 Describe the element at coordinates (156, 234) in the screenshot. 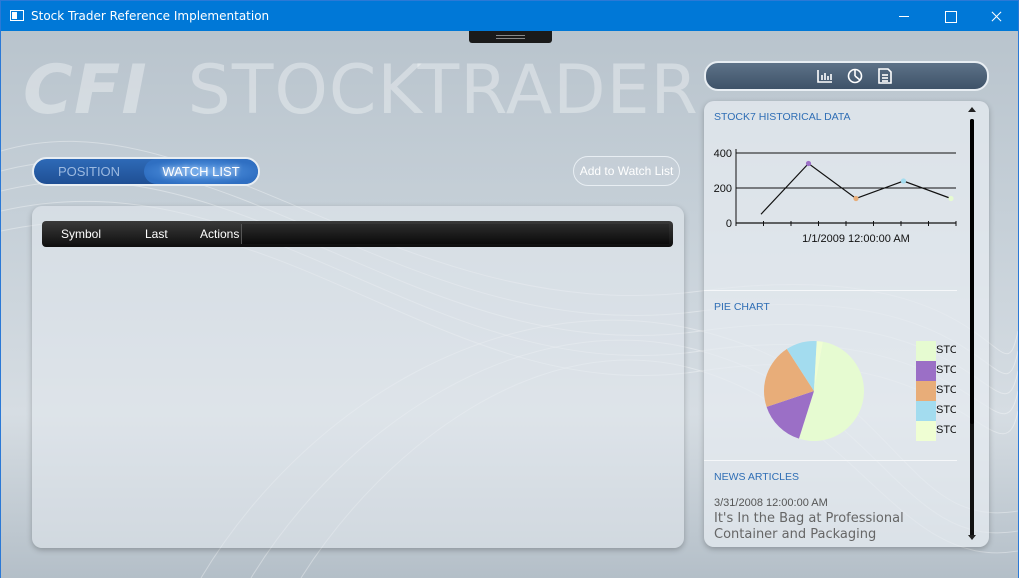

I see `column-last: Last` at that location.